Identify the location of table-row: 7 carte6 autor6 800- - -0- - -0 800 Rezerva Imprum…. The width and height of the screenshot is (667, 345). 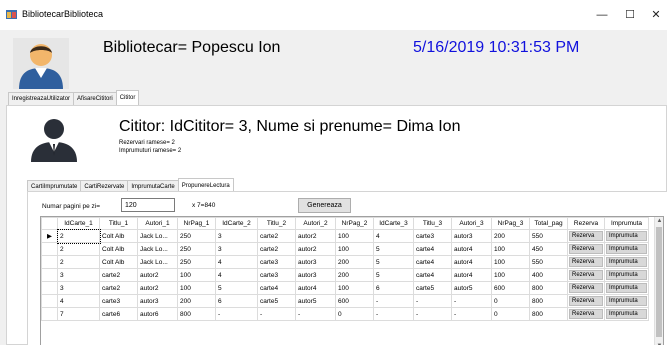
(345, 314).